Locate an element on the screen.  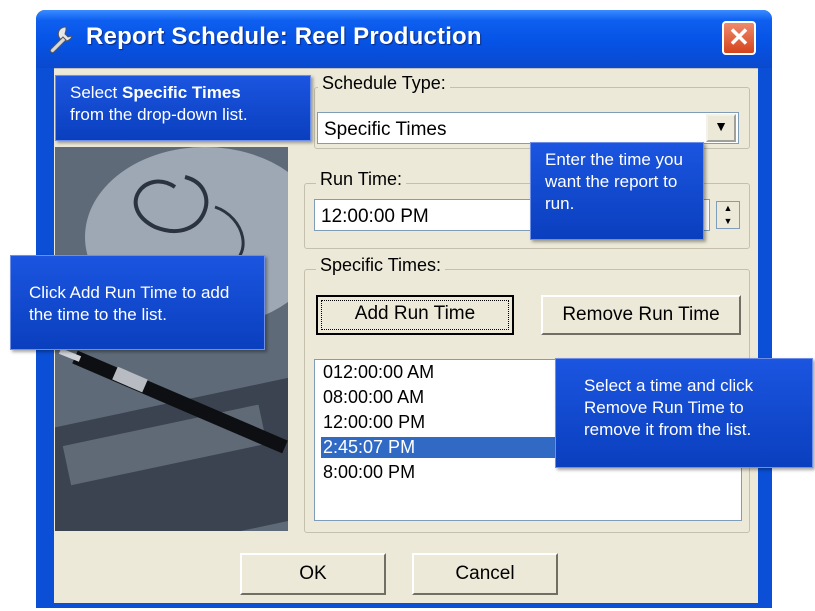
callout-select-line1: Select Specific Times is located at coordinates (155, 92).